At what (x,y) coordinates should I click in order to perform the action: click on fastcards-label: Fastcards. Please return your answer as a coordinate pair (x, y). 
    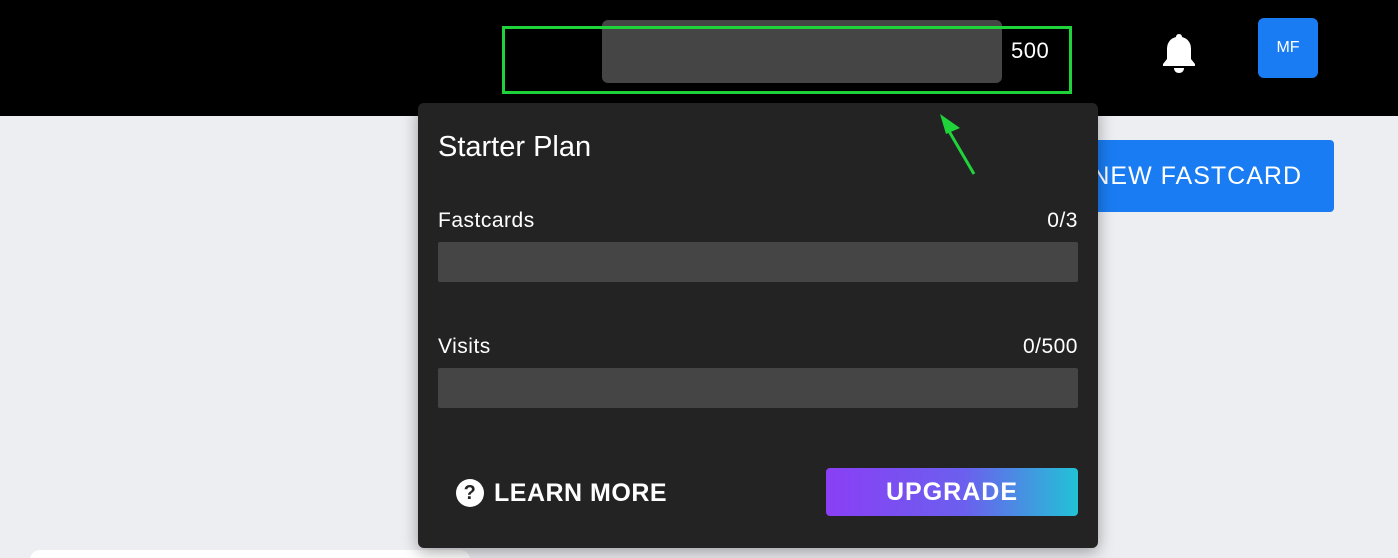
    Looking at the image, I should click on (486, 220).